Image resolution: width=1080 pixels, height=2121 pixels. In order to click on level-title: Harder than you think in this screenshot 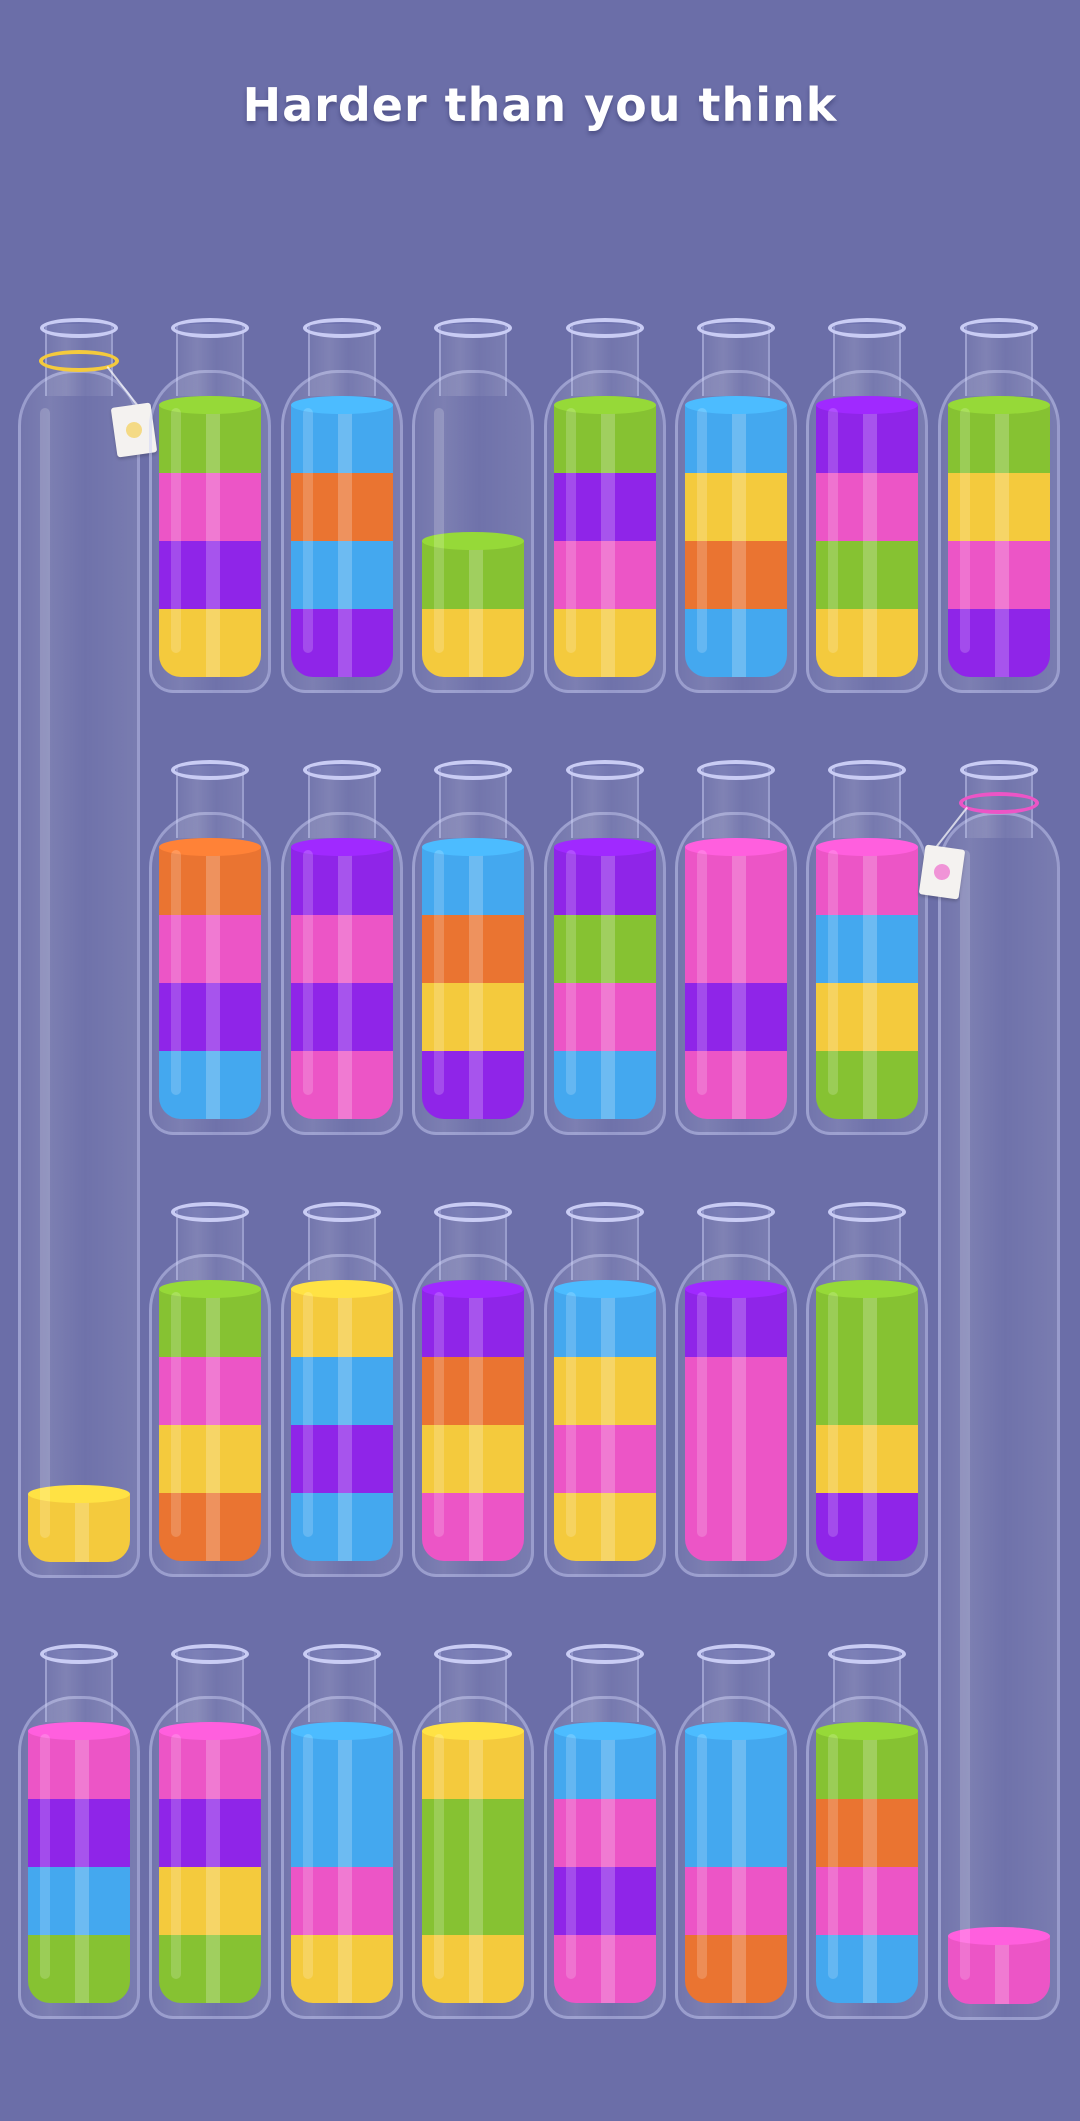, I will do `click(540, 105)`.